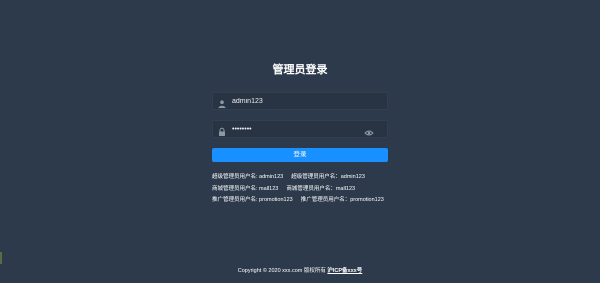 The height and width of the screenshot is (283, 600). I want to click on tip-row: 商城管理员用户名: mall123 商城管理员用户名：mall123, so click(312, 190).